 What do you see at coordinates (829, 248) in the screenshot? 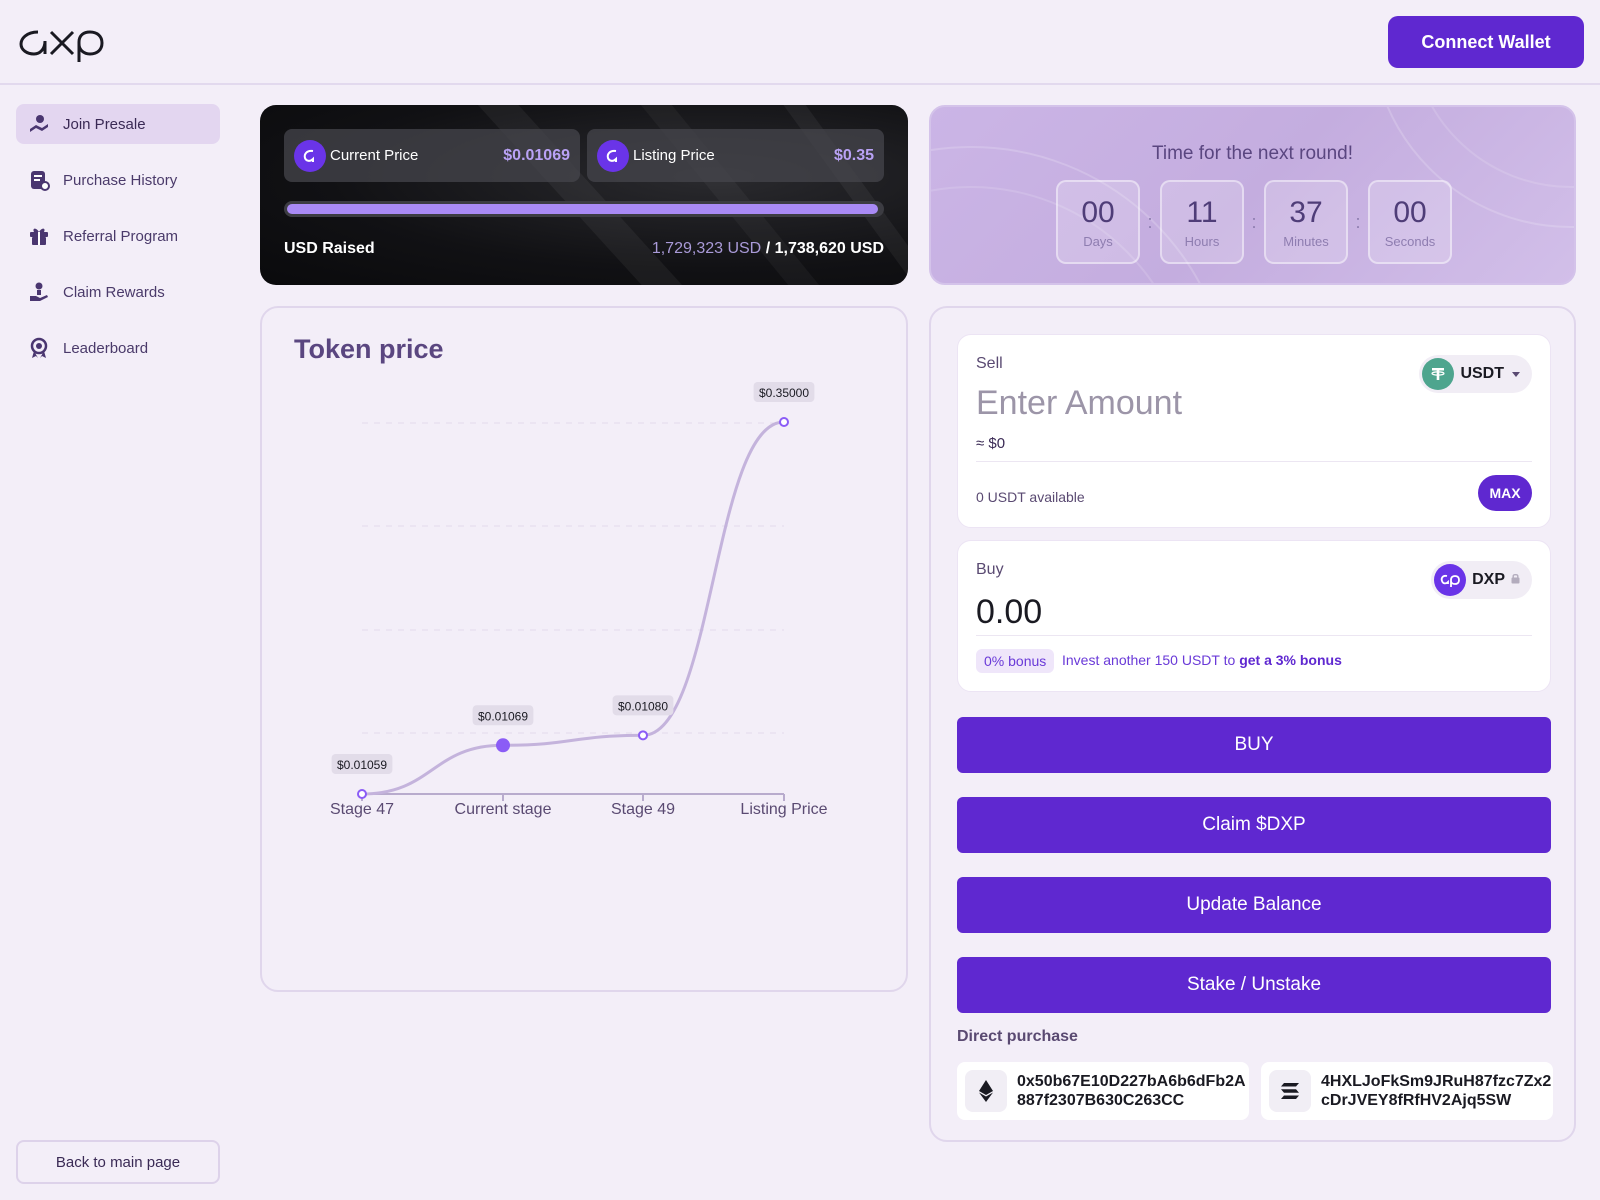
I see `raised-total: 1,738,620 USD` at bounding box center [829, 248].